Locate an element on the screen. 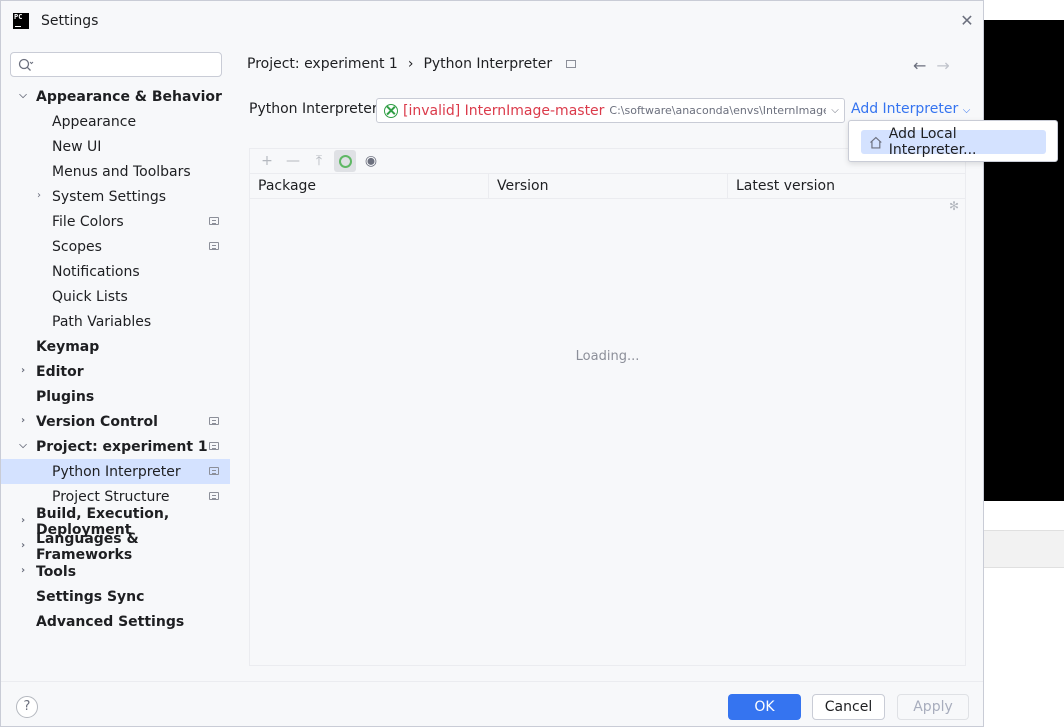  column-header-version: Version is located at coordinates (608, 186).